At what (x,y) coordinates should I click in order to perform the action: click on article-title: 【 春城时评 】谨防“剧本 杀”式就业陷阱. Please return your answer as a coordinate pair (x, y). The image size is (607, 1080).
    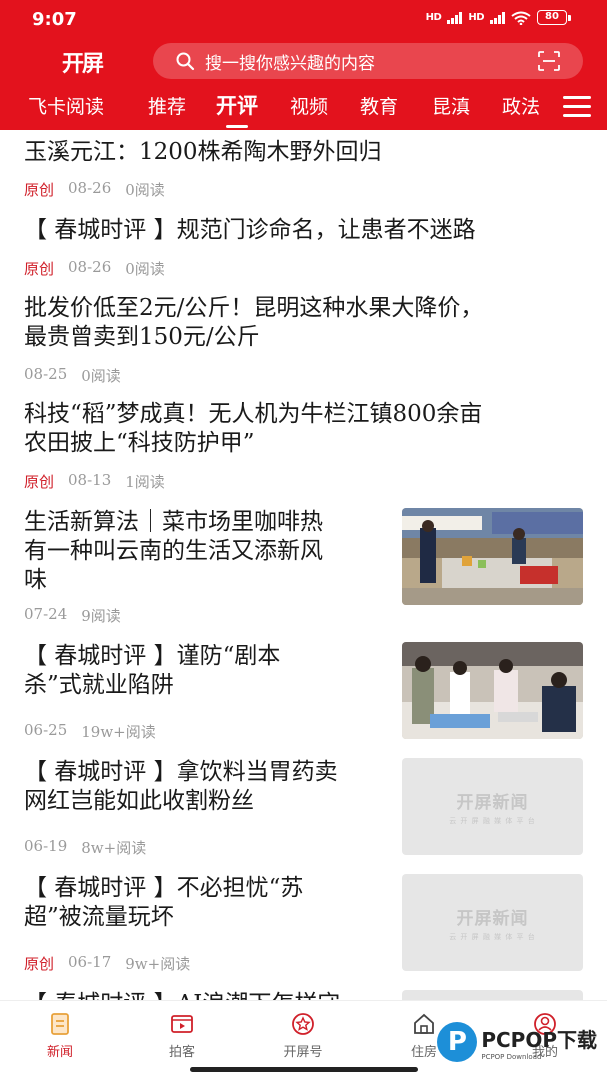
    Looking at the image, I should click on (152, 671).